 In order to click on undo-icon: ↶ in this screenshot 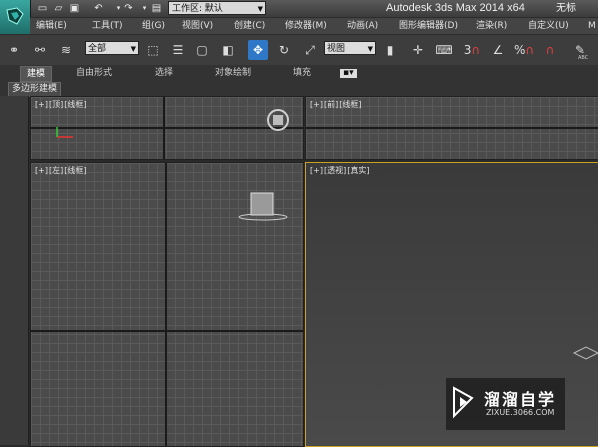, I will do `click(98, 8)`.